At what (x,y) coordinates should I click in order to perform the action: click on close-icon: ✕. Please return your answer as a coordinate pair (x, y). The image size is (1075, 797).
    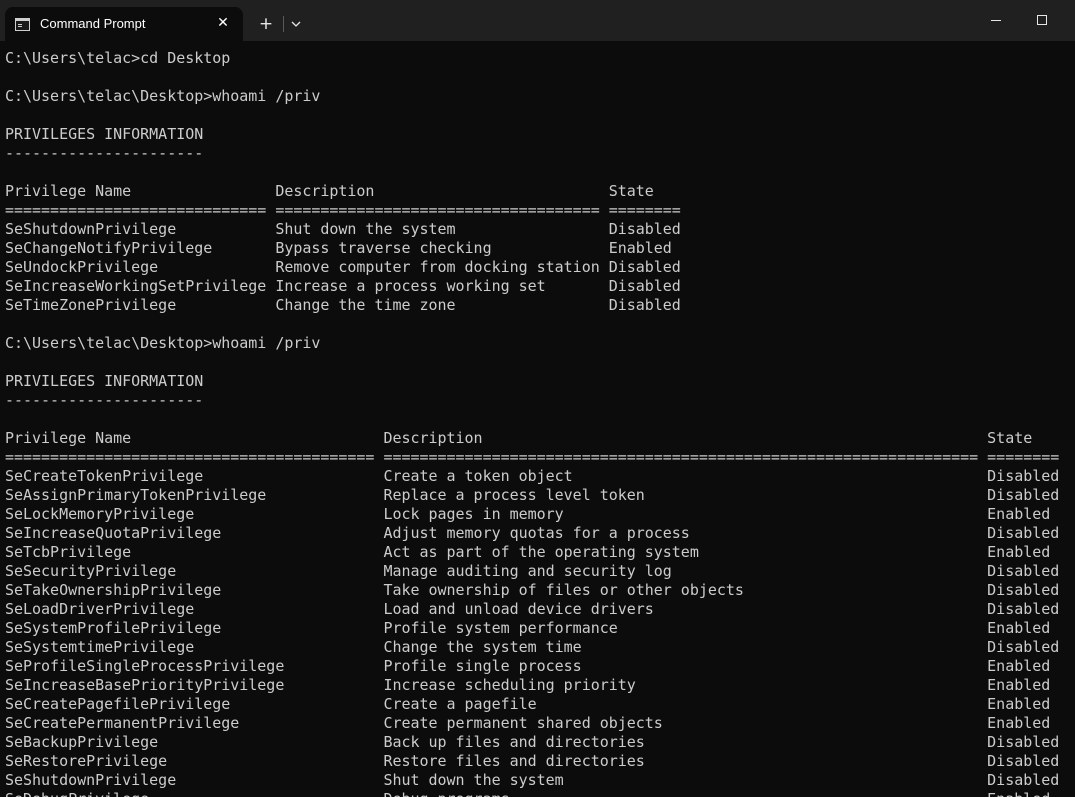
    Looking at the image, I should click on (223, 23).